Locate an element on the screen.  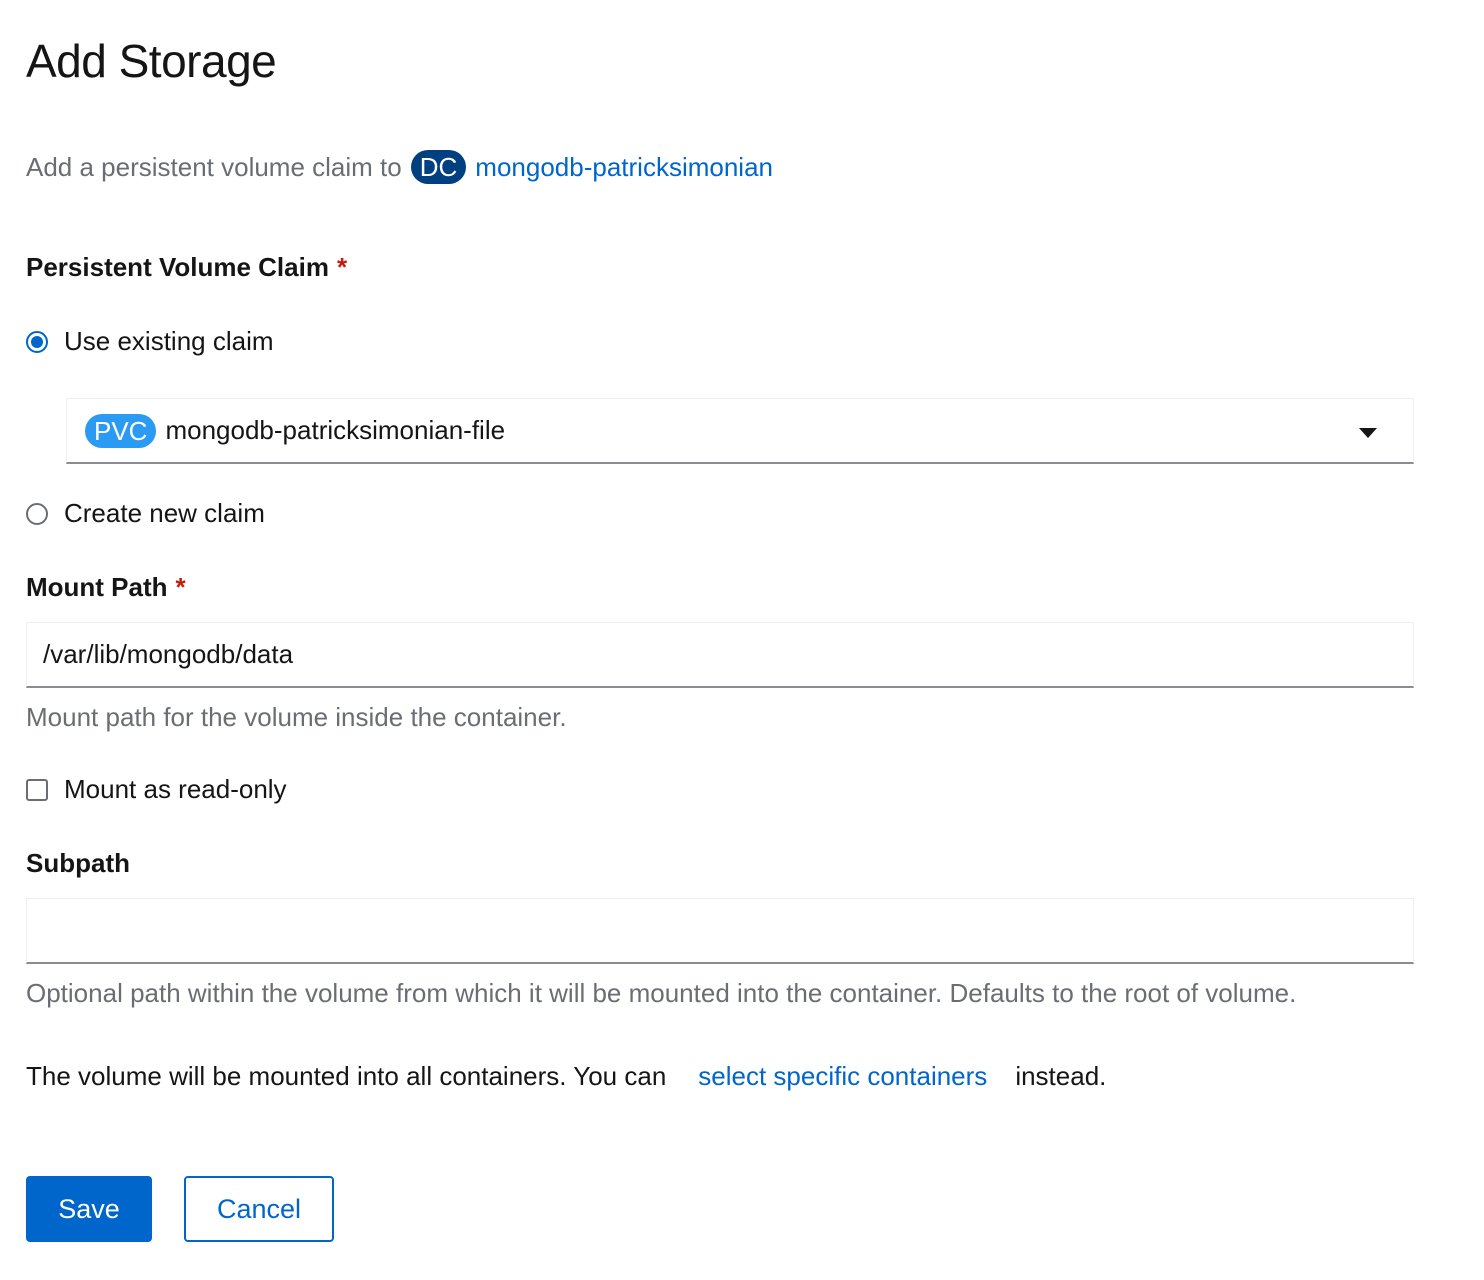
radio-use-existing-claim: Use existing claim is located at coordinates (150, 341).